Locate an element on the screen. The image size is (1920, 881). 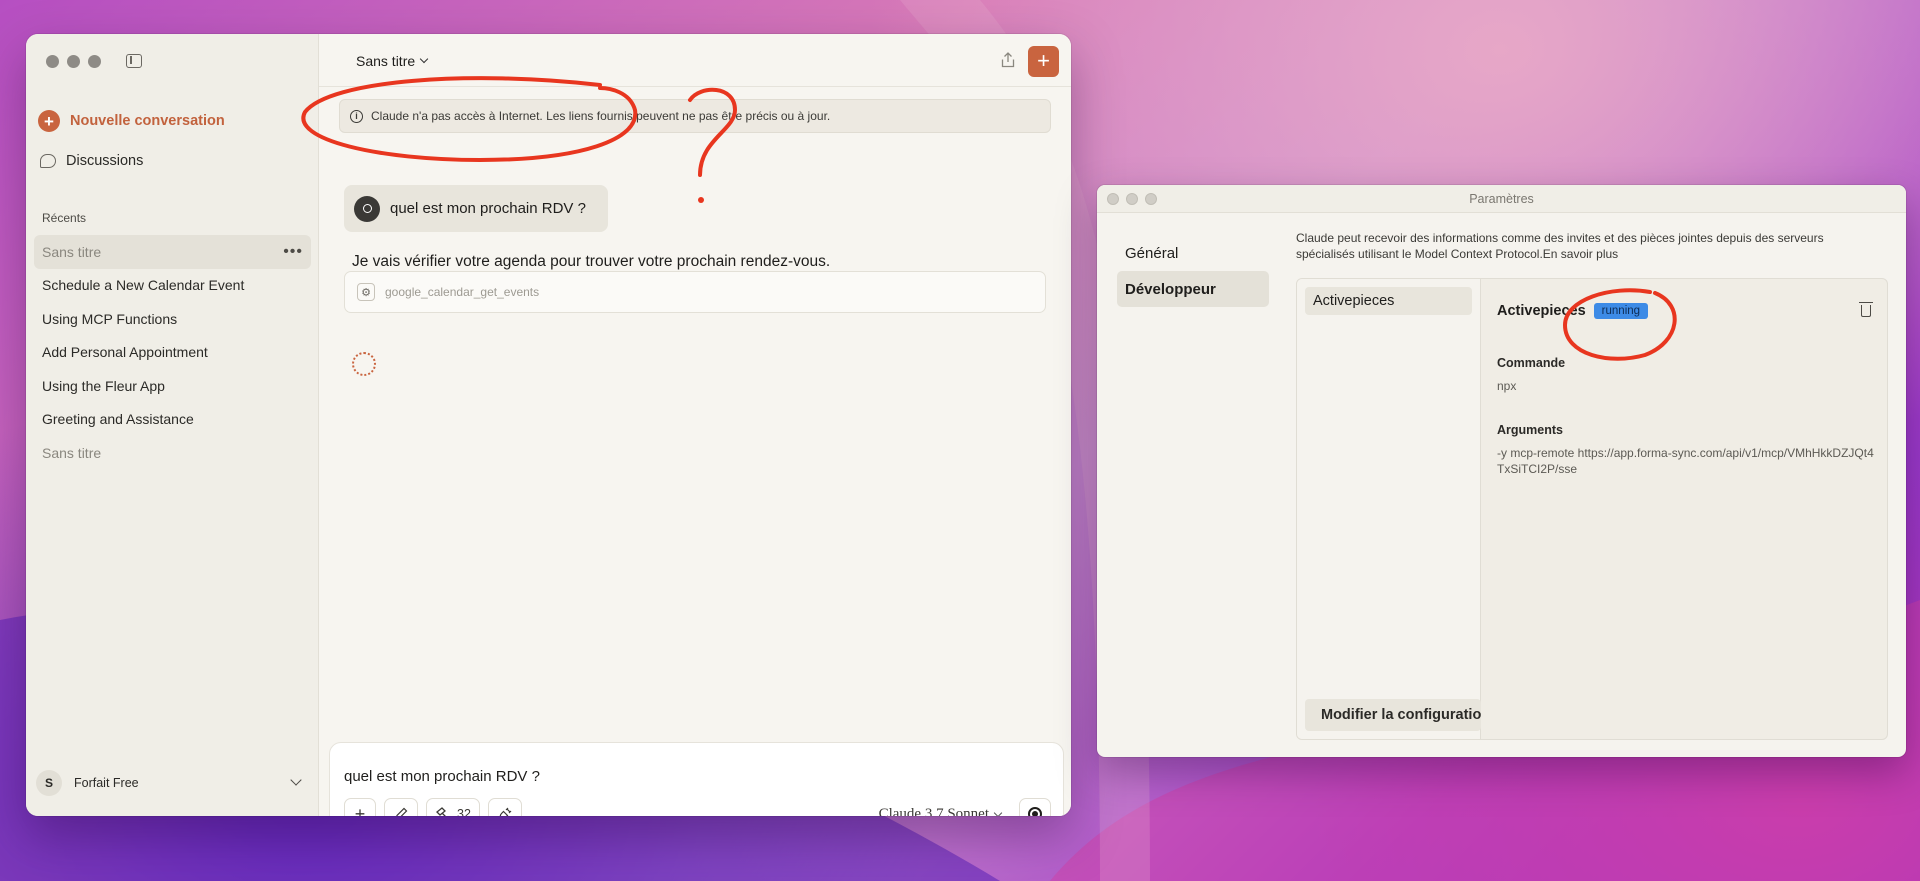
recent-item-label: Using MCP Functions is located at coordinates (110, 318).